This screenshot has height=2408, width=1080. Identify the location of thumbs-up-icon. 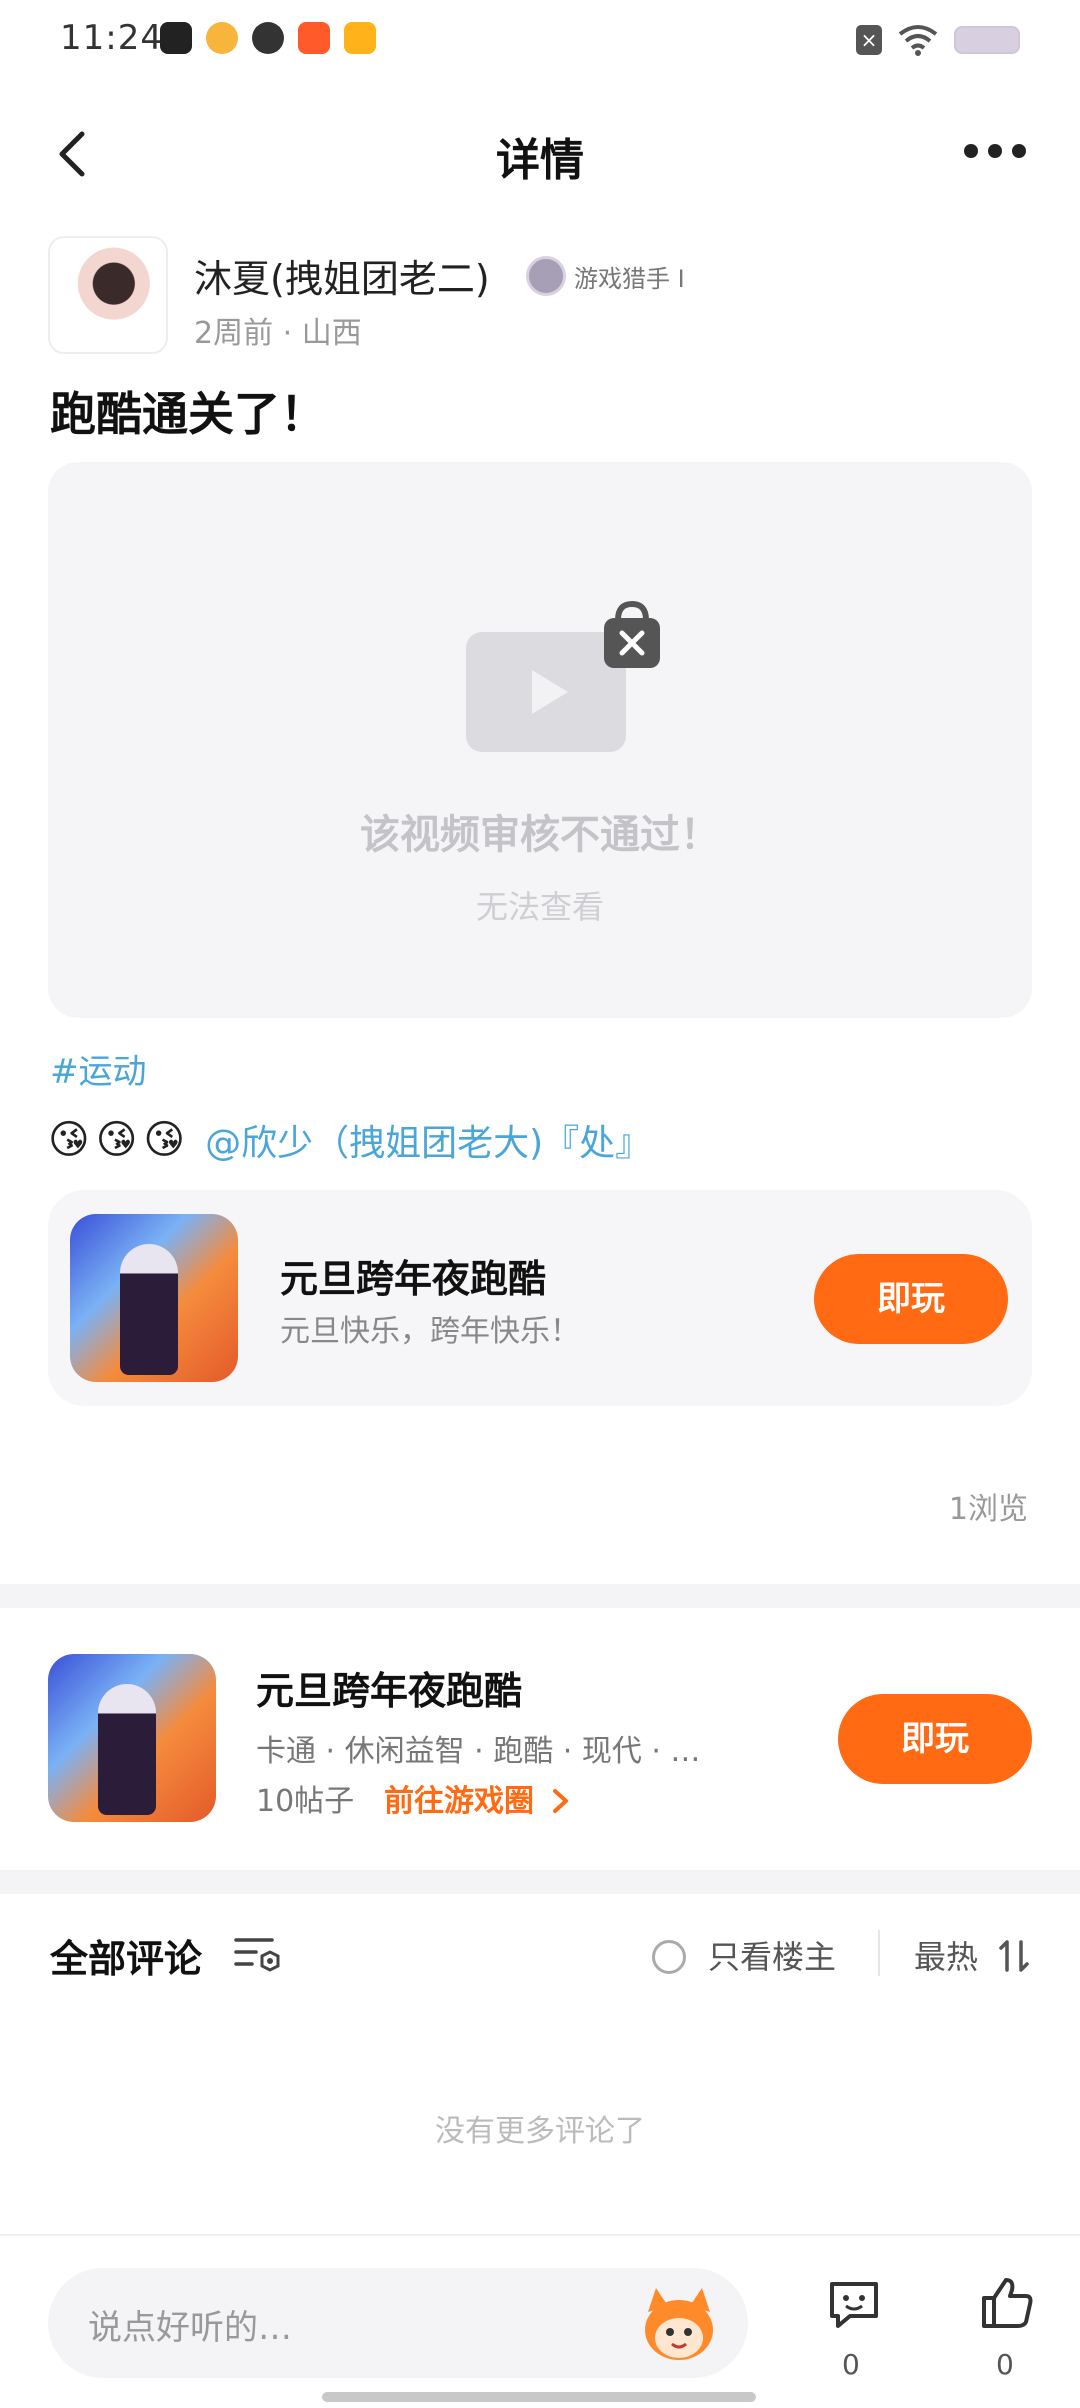
(1007, 2303).